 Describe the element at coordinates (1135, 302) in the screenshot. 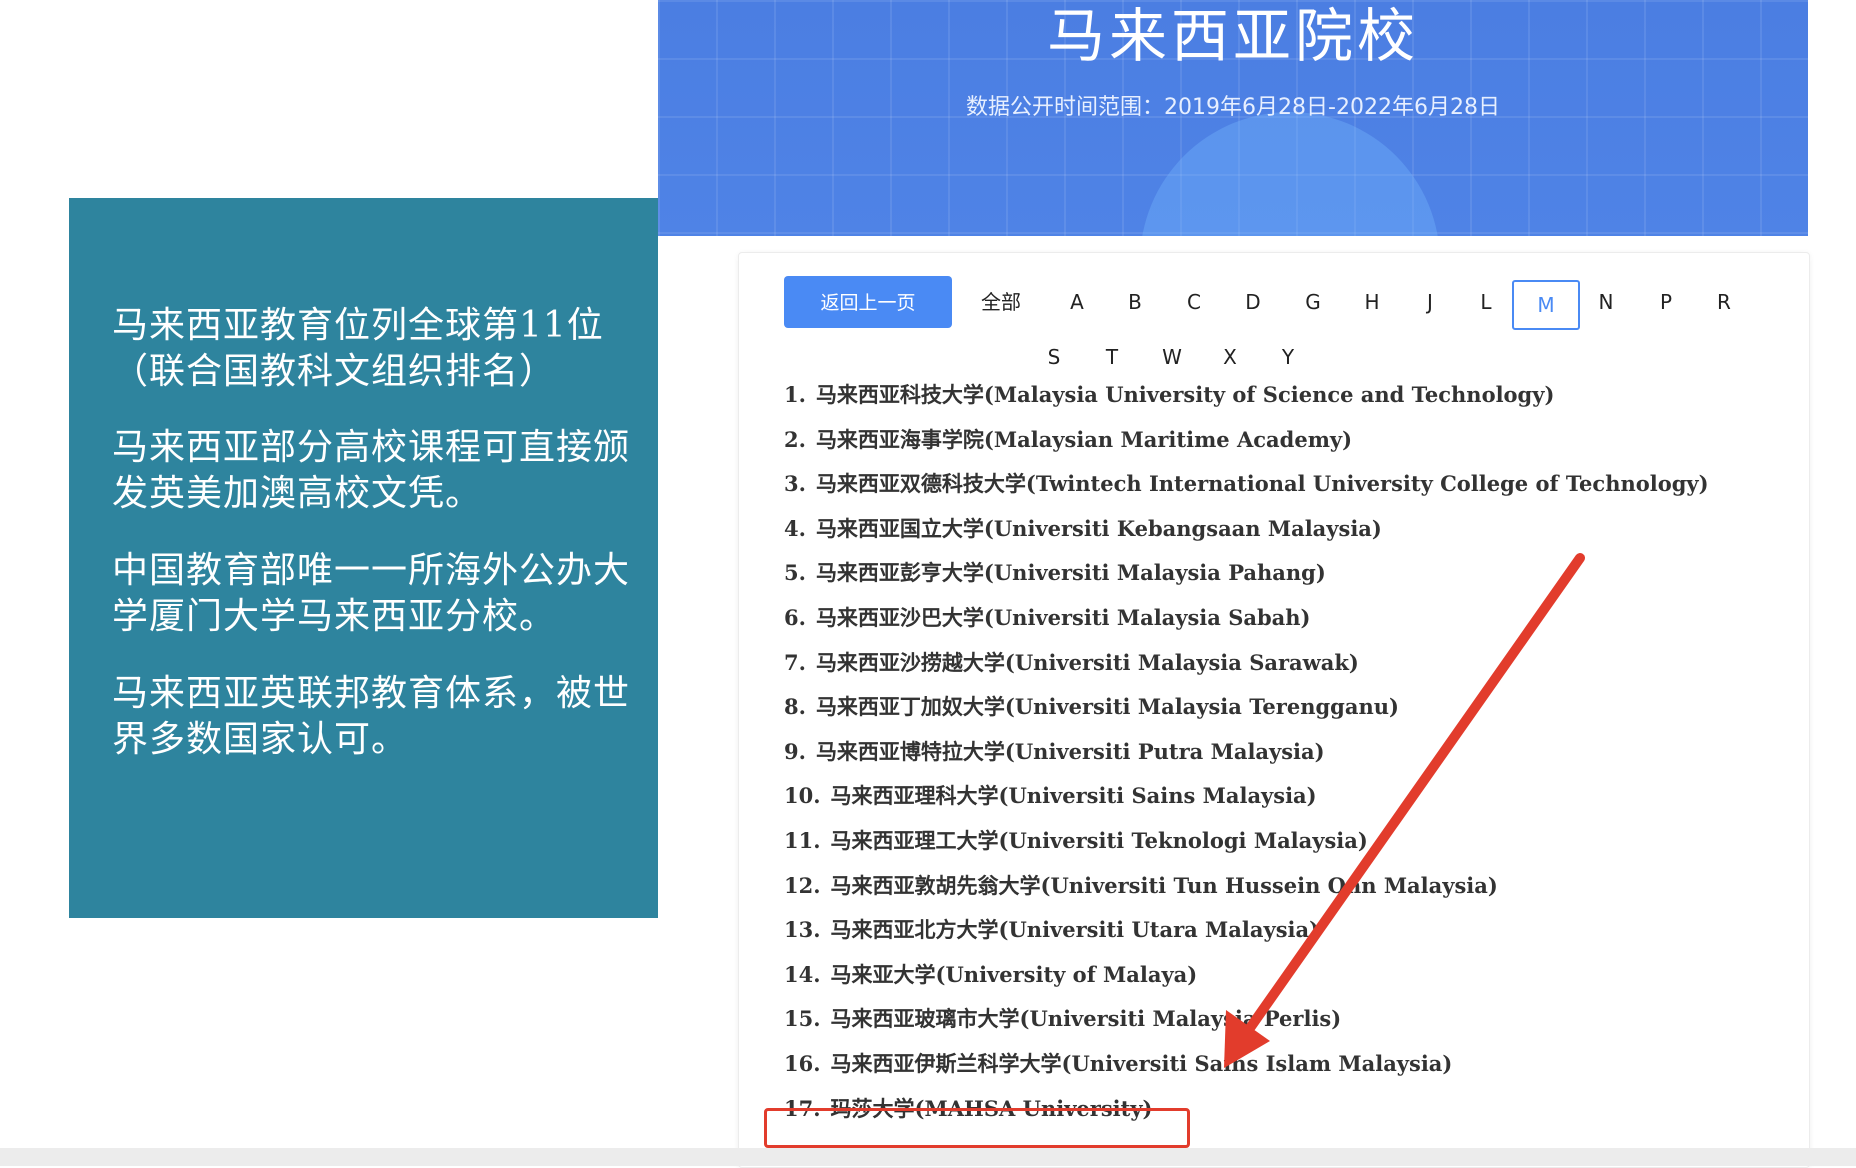

I see `filter-letter-b: B` at that location.